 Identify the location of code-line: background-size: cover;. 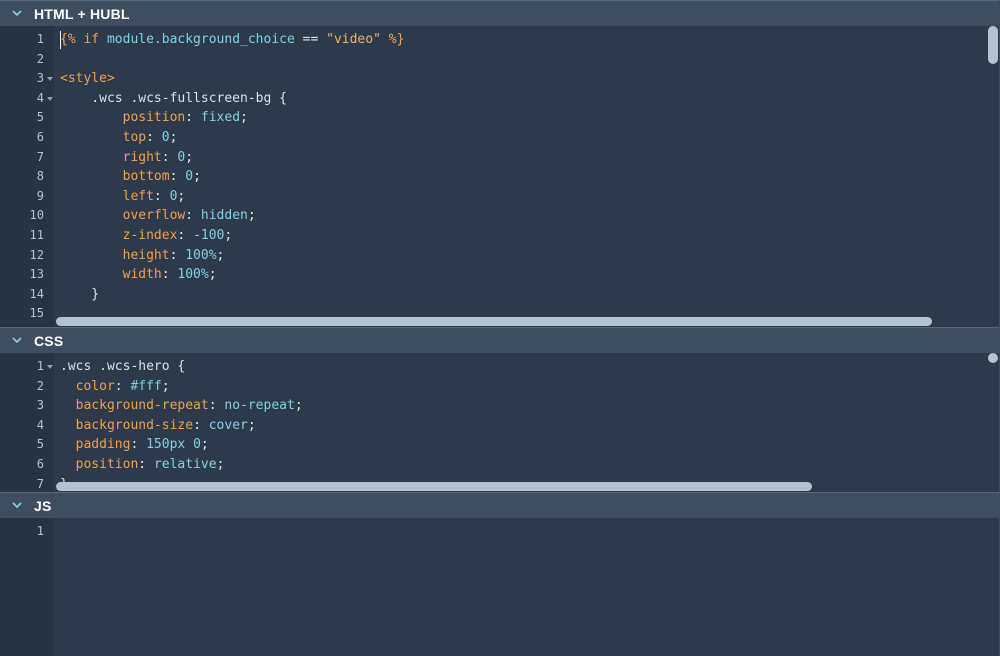
(158, 426).